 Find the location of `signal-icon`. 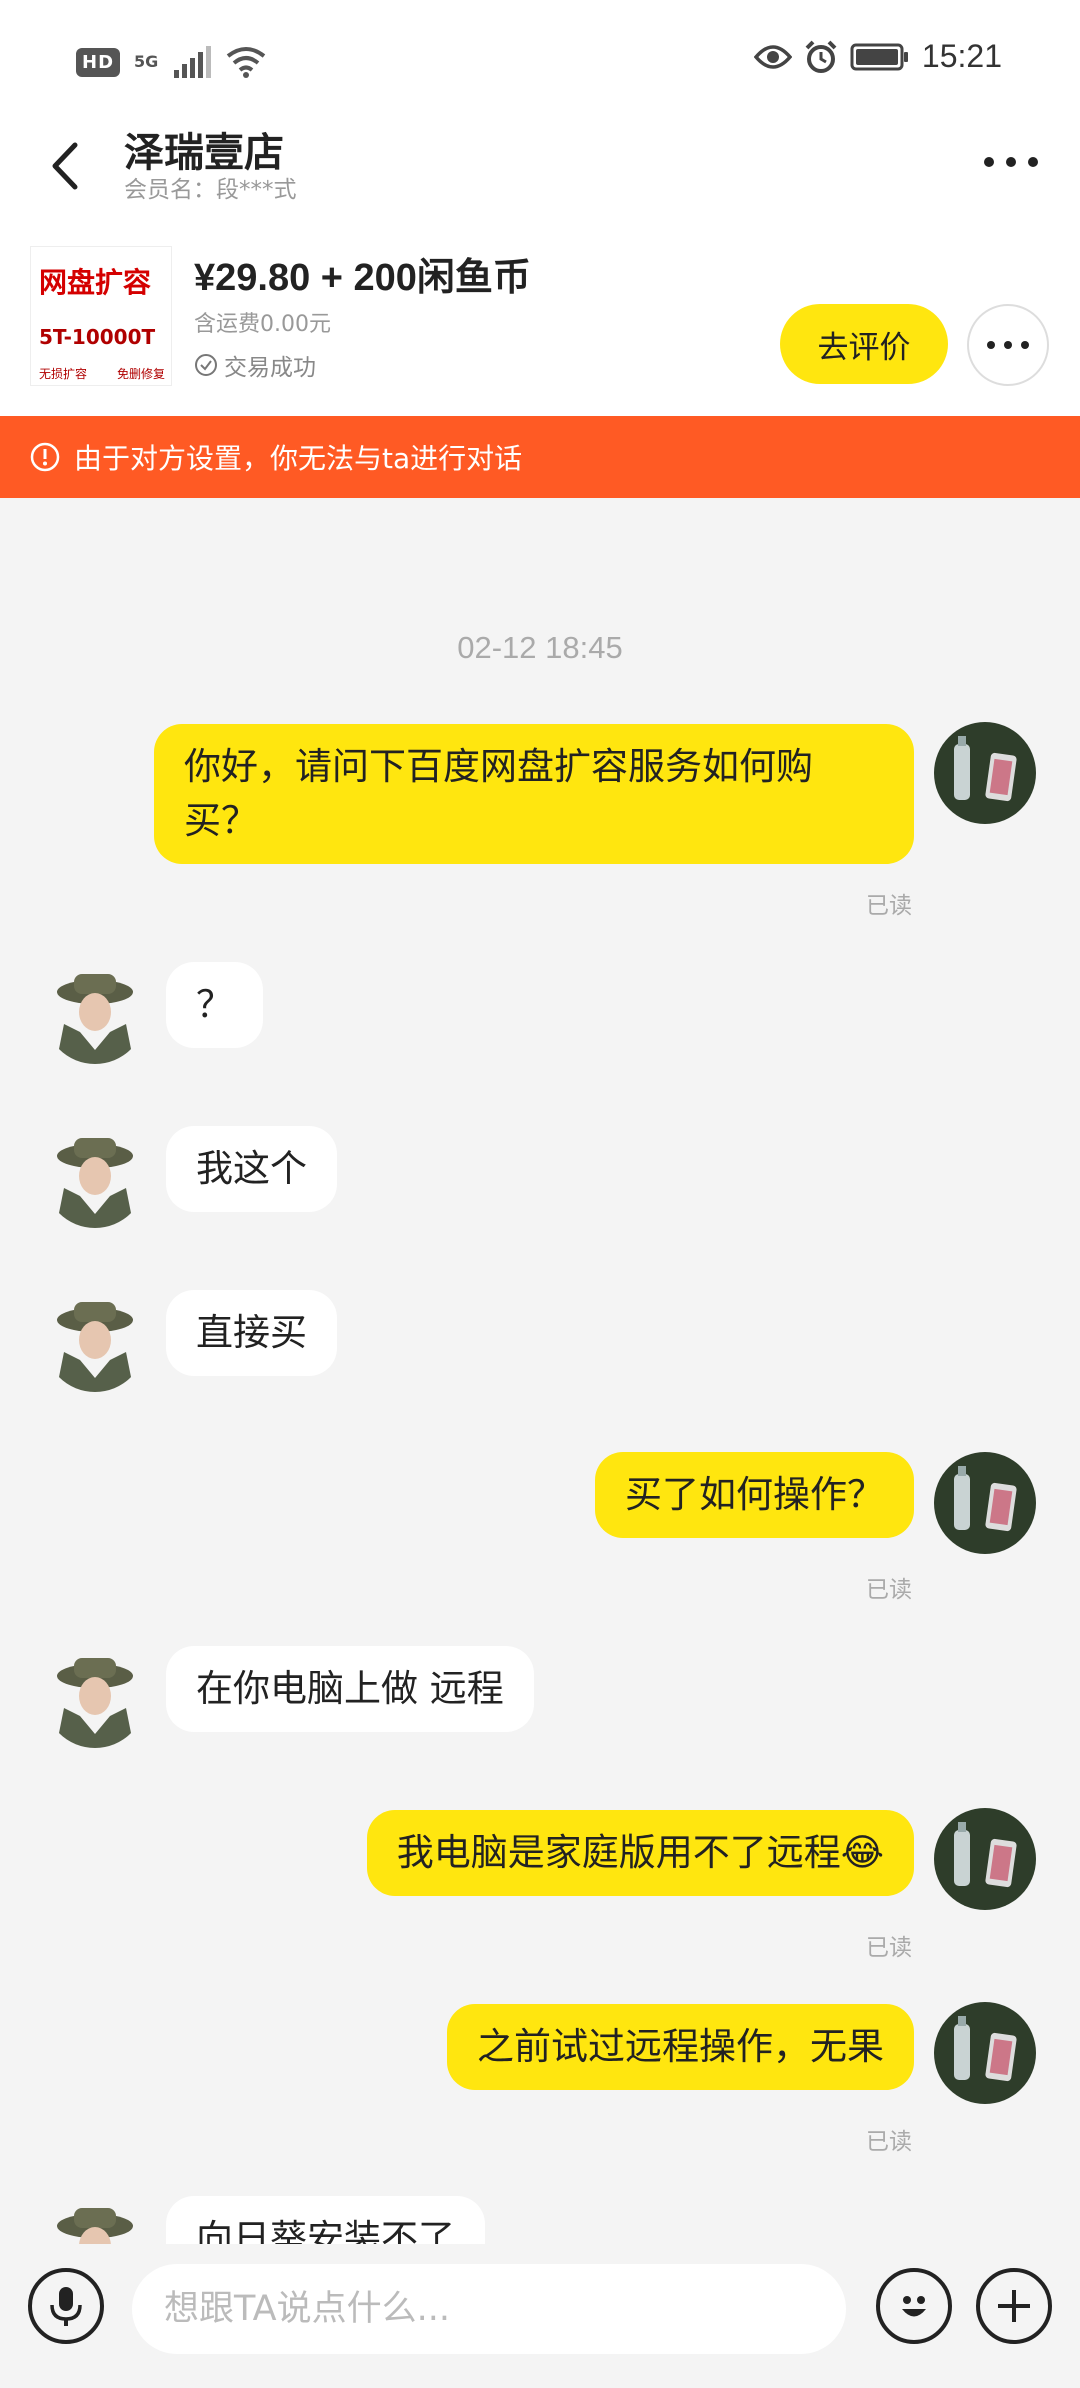

signal-icon is located at coordinates (193, 62).